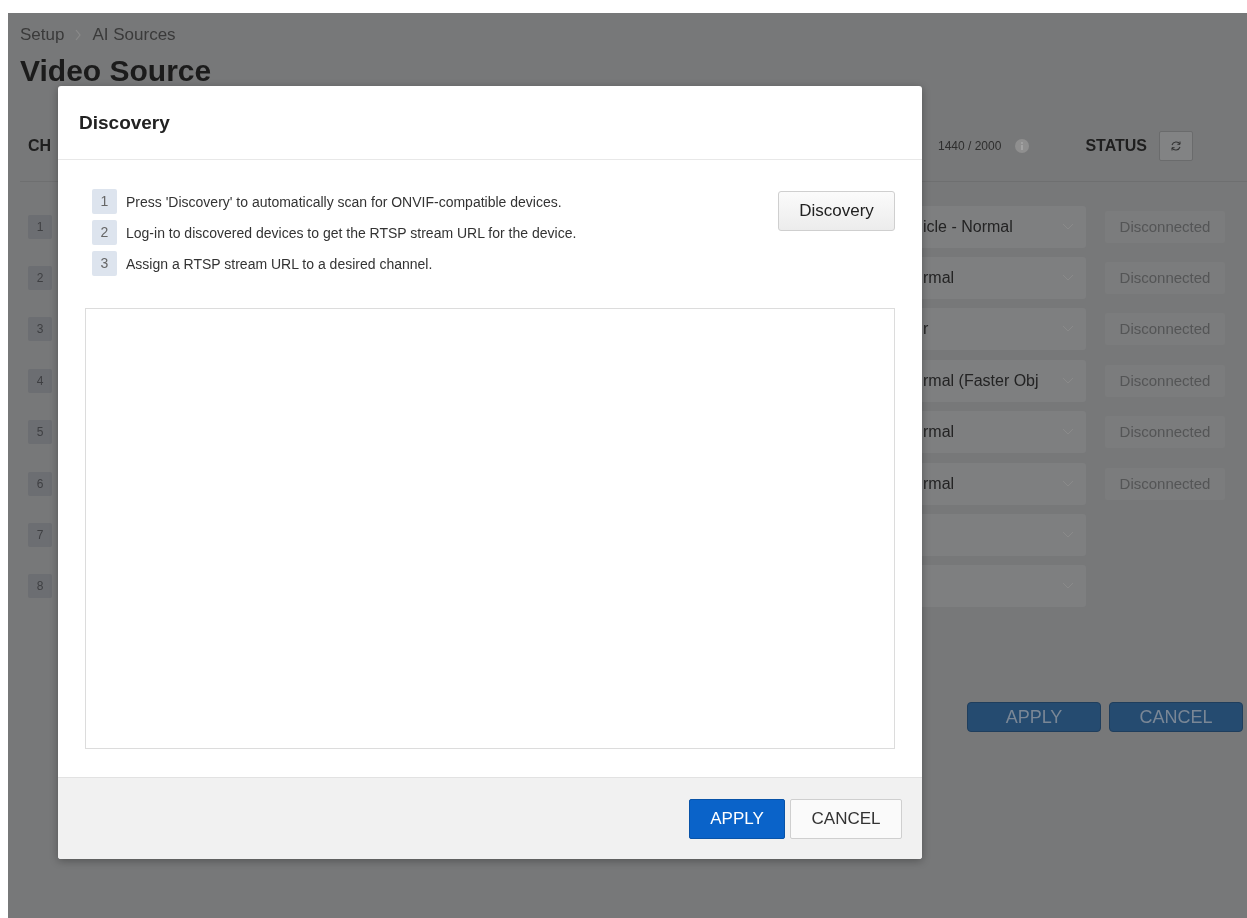 This screenshot has height=918, width=1247. What do you see at coordinates (104, 232) in the screenshot?
I see `step-number: 2` at bounding box center [104, 232].